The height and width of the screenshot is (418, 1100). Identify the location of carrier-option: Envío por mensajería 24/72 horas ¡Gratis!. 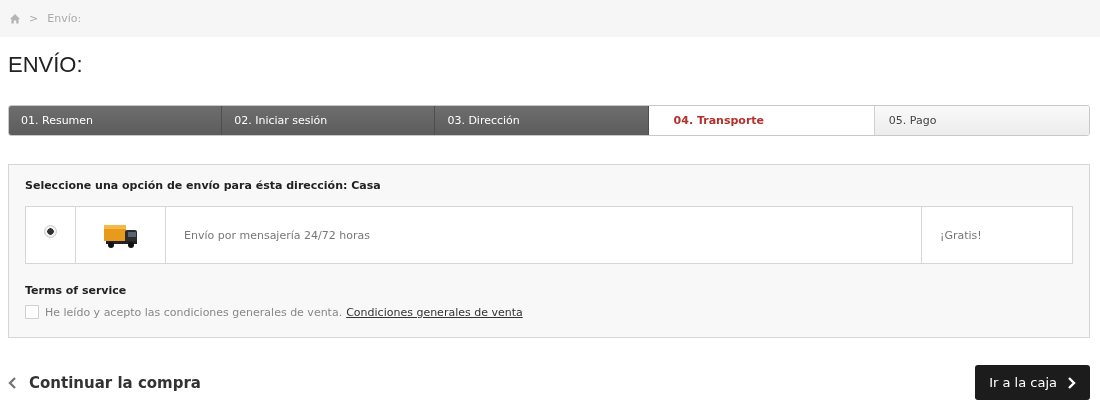
(549, 235).